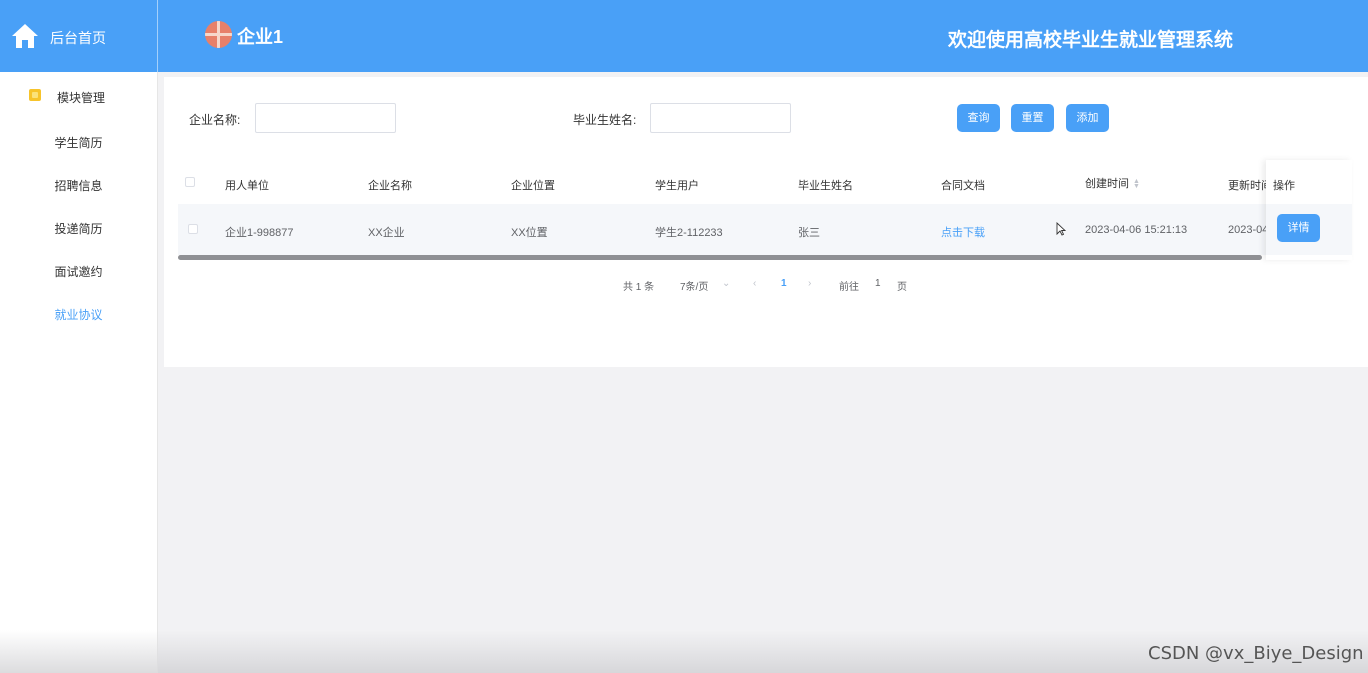 The height and width of the screenshot is (673, 1368). What do you see at coordinates (809, 283) in the screenshot?
I see `next-page-icon: ›` at bounding box center [809, 283].